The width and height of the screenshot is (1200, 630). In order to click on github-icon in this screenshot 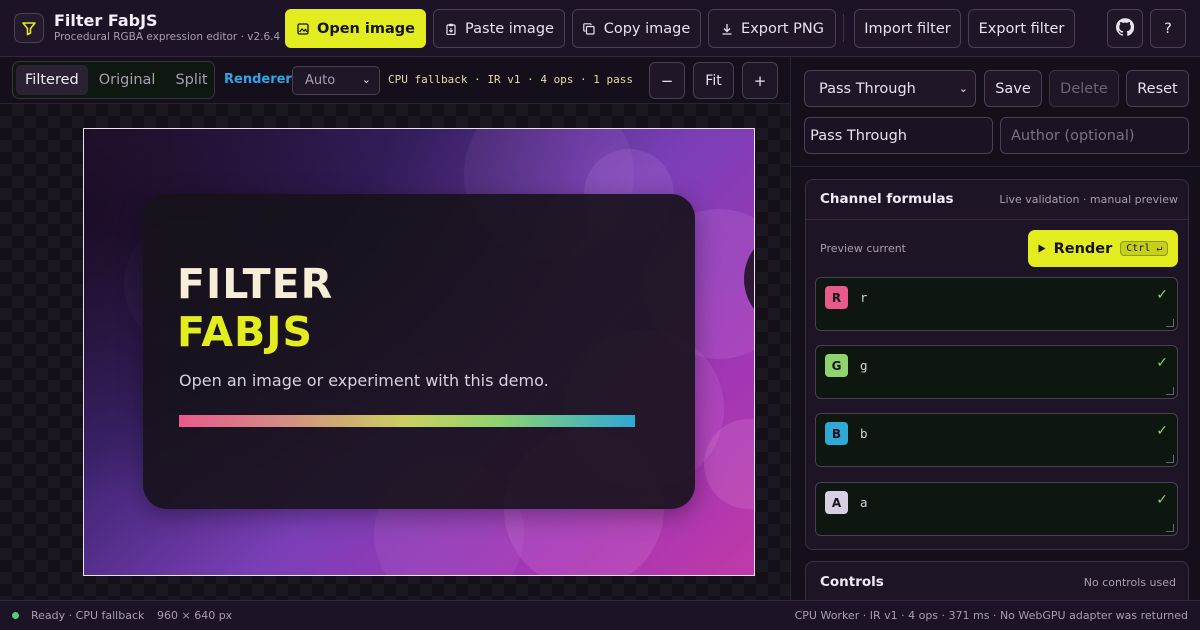, I will do `click(1125, 28)`.